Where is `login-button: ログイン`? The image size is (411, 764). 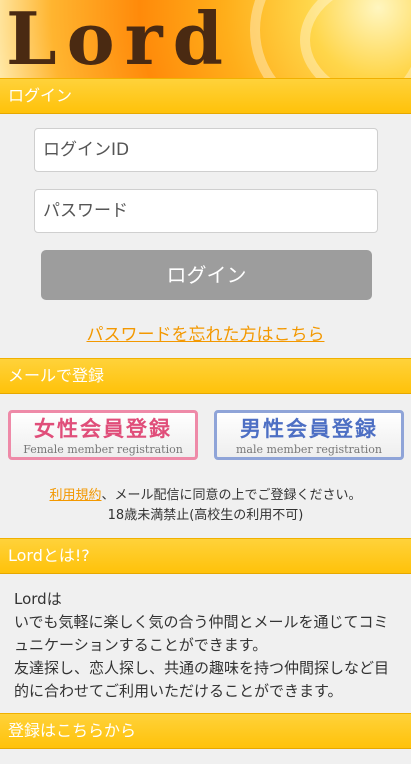
login-button: ログイン is located at coordinates (206, 275).